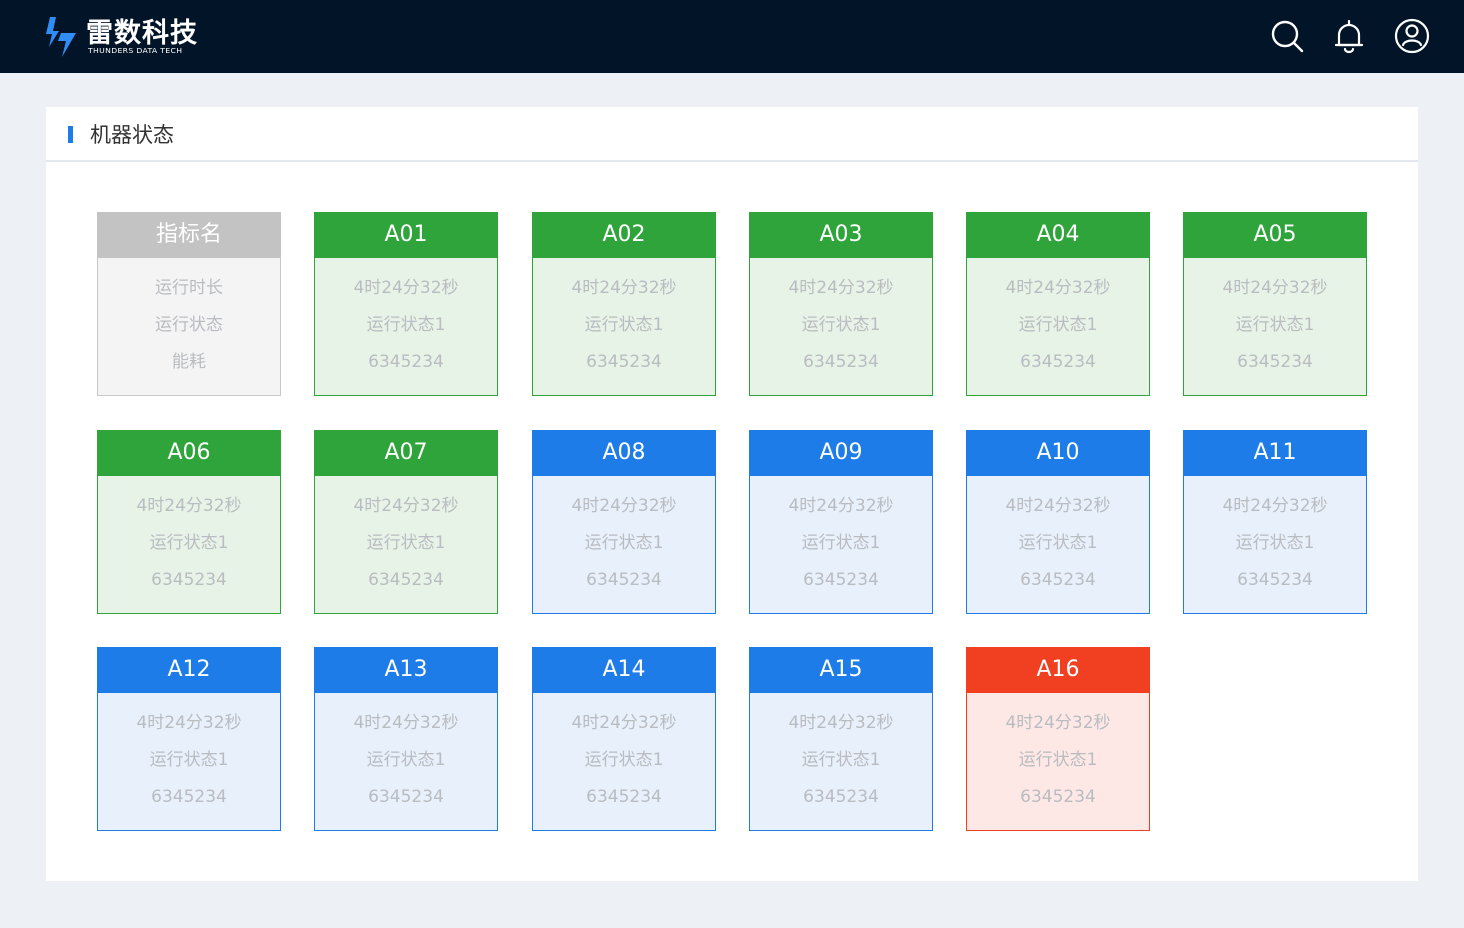  Describe the element at coordinates (406, 235) in the screenshot. I see `machine-id: A01` at that location.